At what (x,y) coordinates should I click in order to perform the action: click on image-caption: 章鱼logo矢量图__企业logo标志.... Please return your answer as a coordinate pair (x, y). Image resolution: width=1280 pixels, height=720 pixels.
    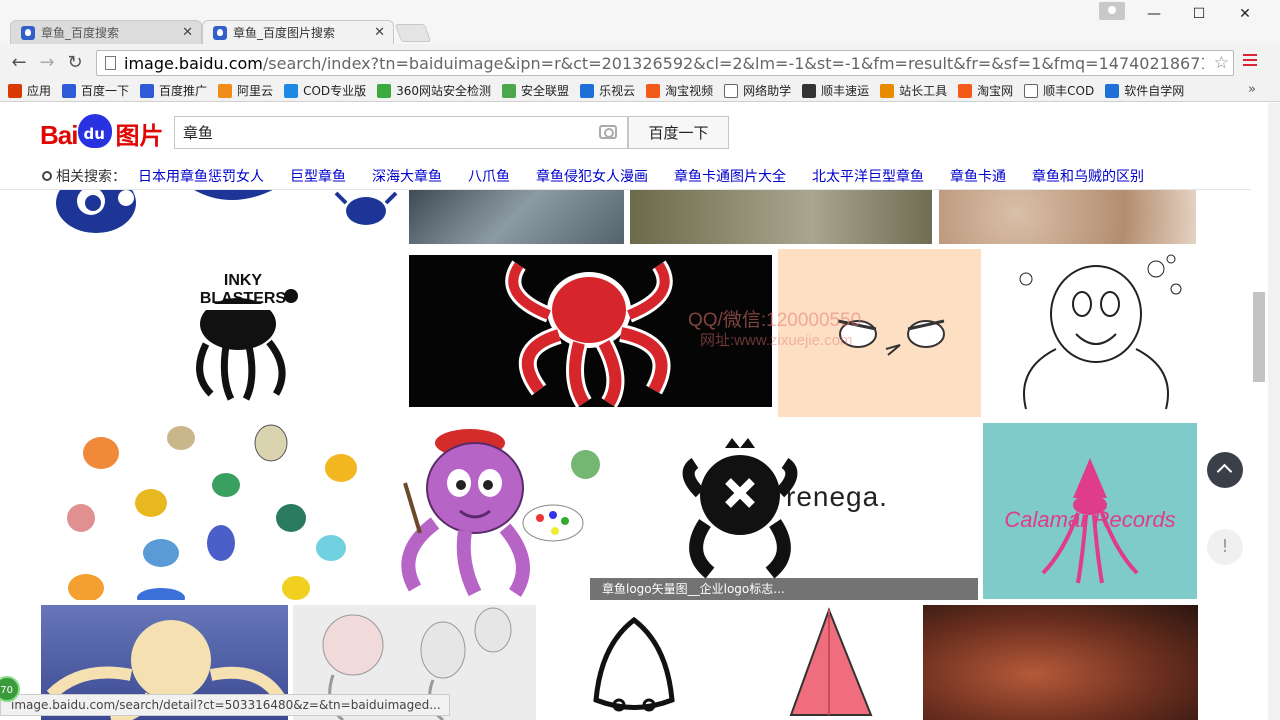
    Looking at the image, I should click on (784, 589).